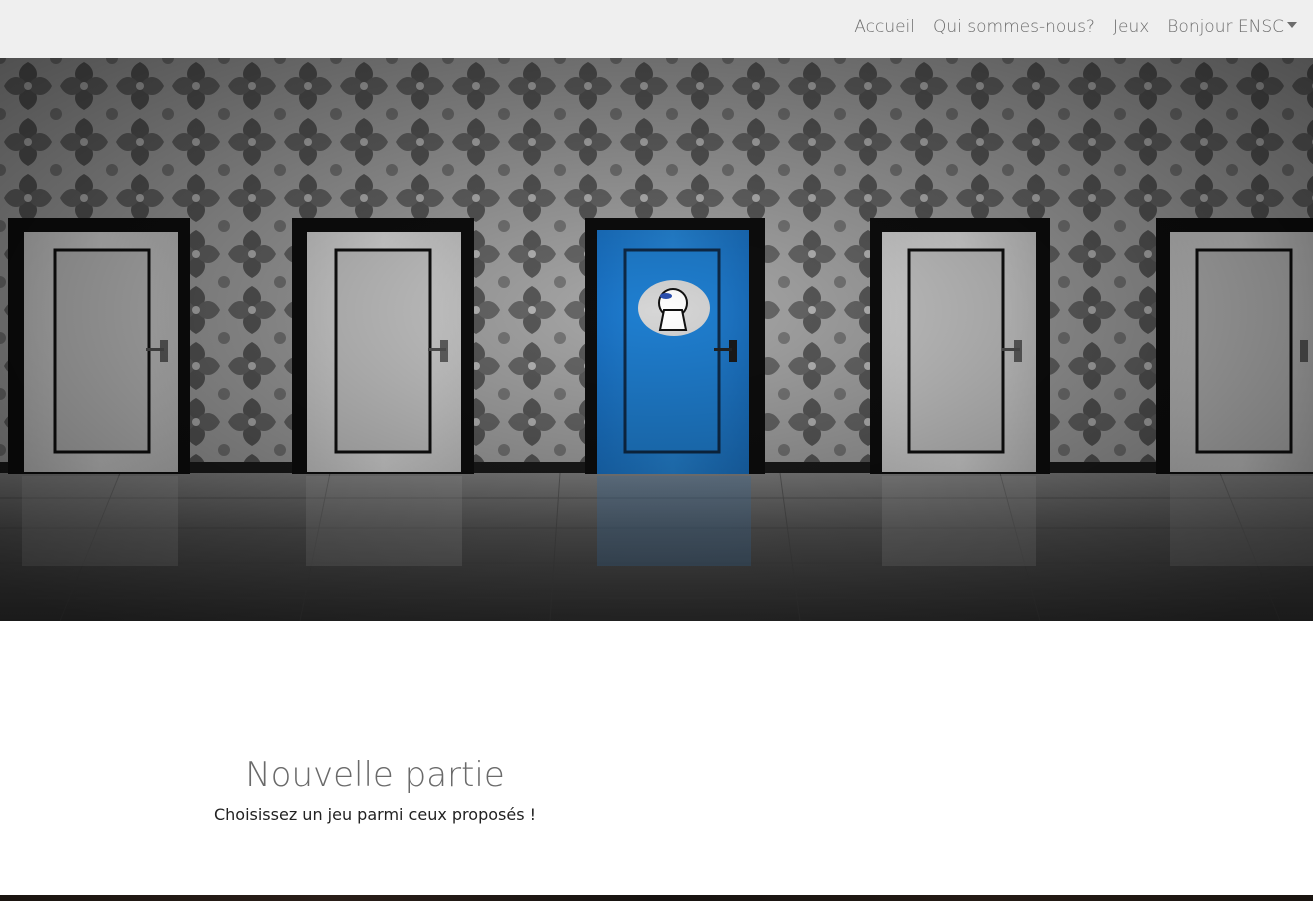  What do you see at coordinates (884, 27) in the screenshot?
I see `nav-link-accueil: Accueil` at bounding box center [884, 27].